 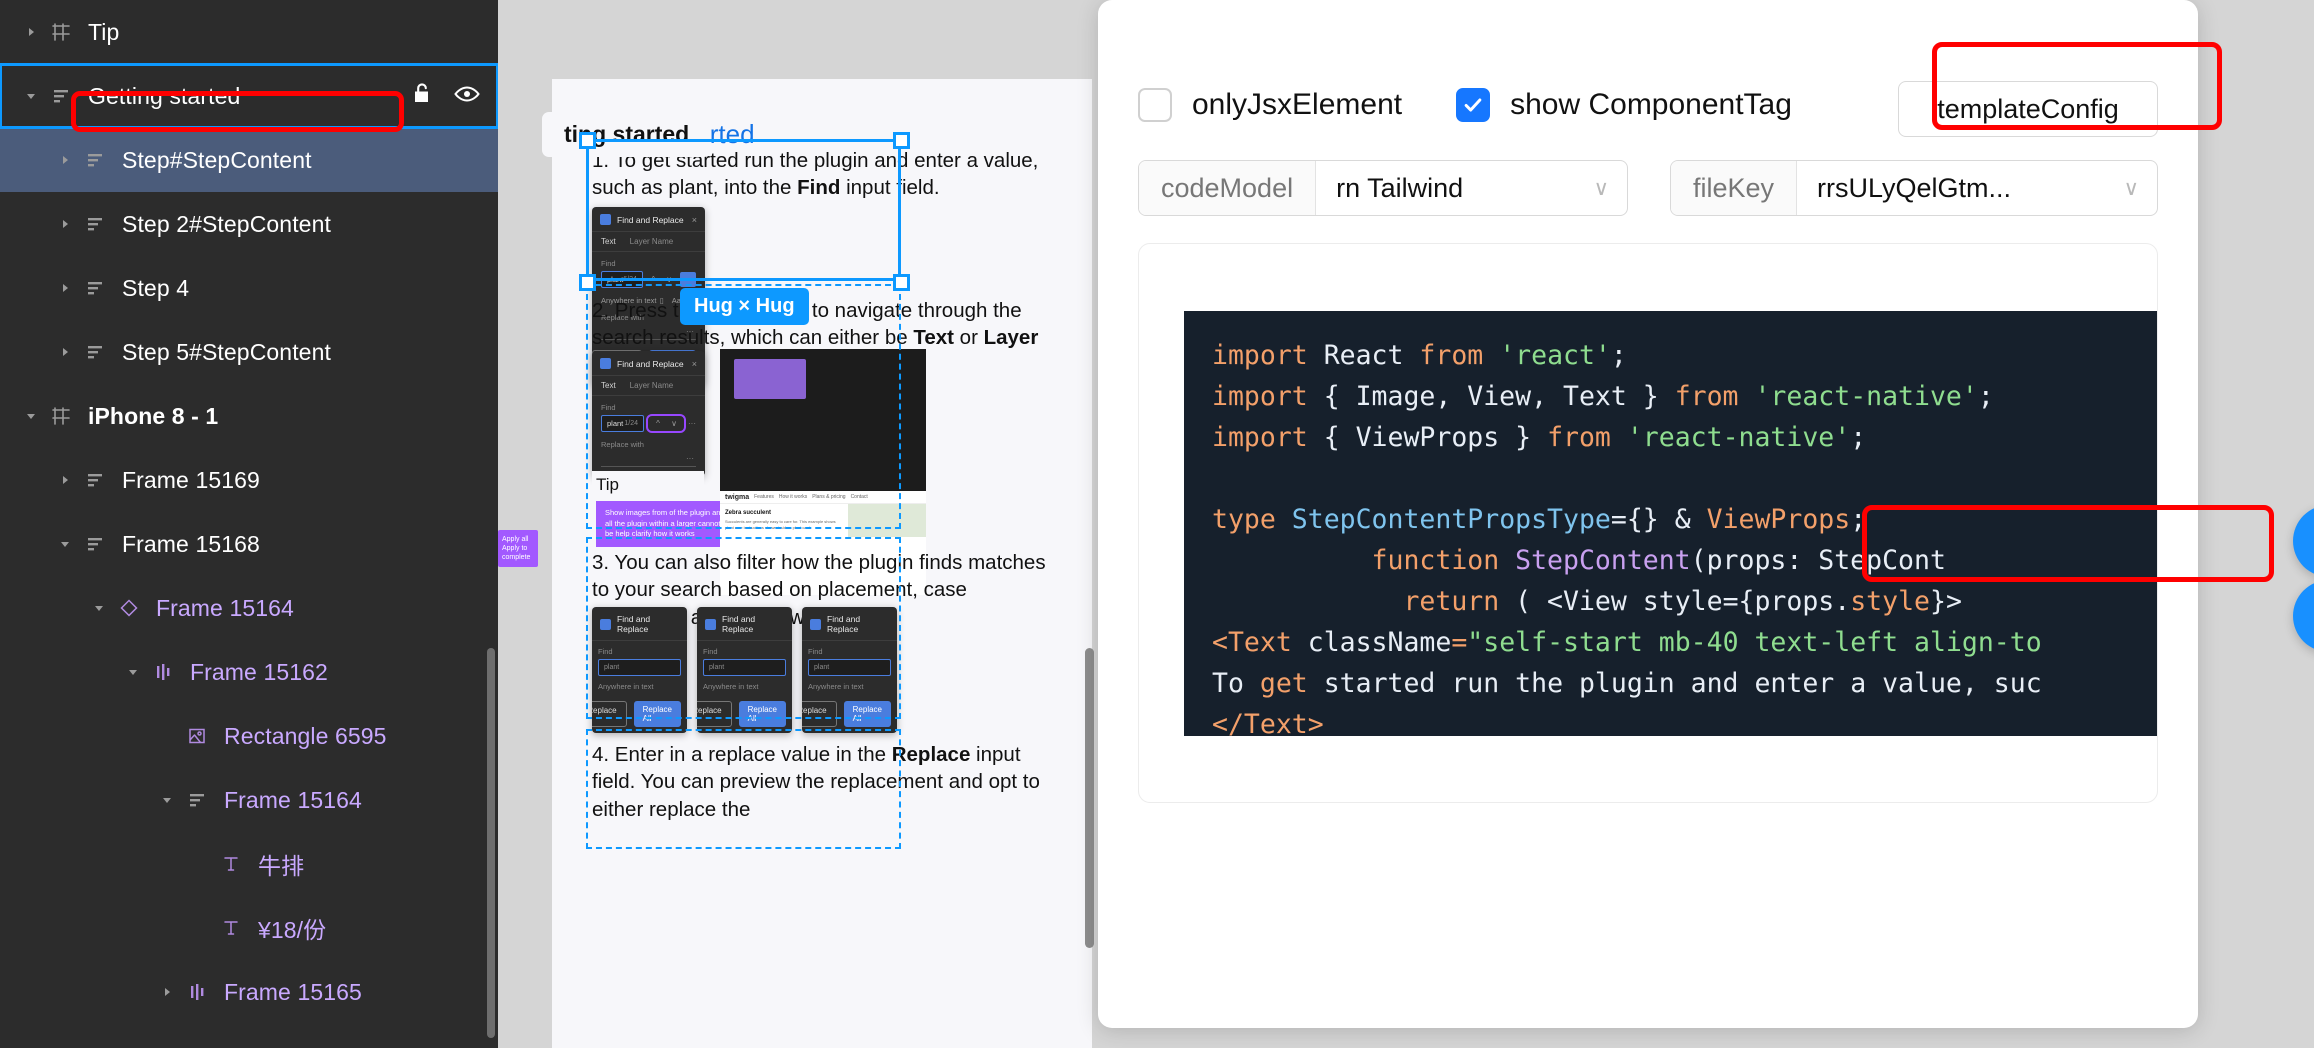 I want to click on layer-row-frame-15162: Frame 15162, so click(x=249, y=672).